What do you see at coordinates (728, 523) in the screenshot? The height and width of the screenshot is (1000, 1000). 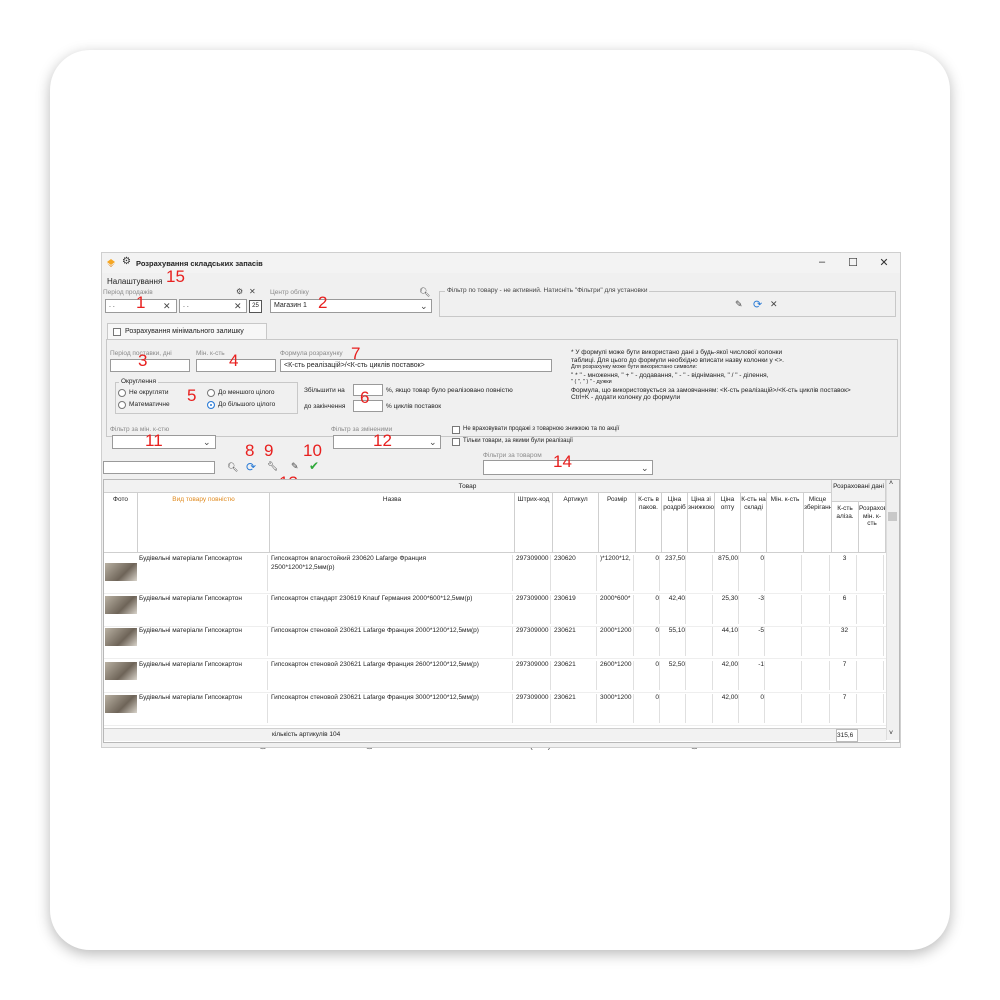 I see `header-col-price-opt: Ціна опту` at bounding box center [728, 523].